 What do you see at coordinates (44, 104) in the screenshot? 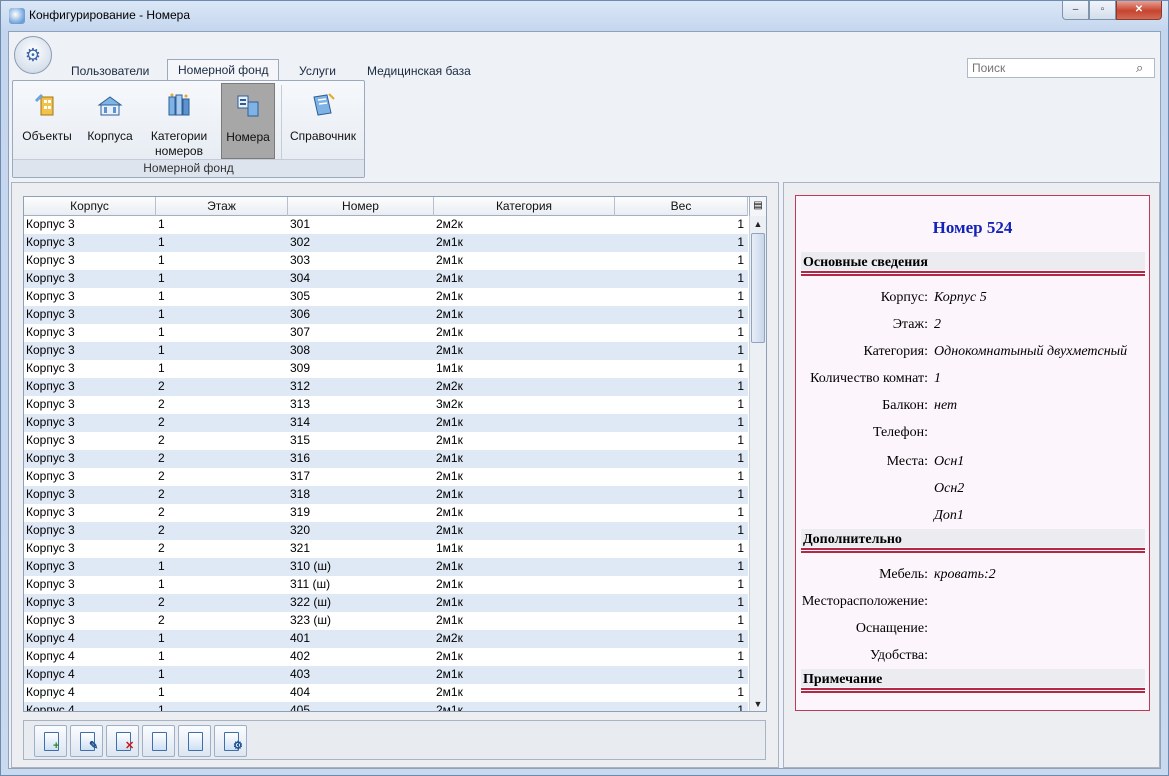
I see `objects-icon` at bounding box center [44, 104].